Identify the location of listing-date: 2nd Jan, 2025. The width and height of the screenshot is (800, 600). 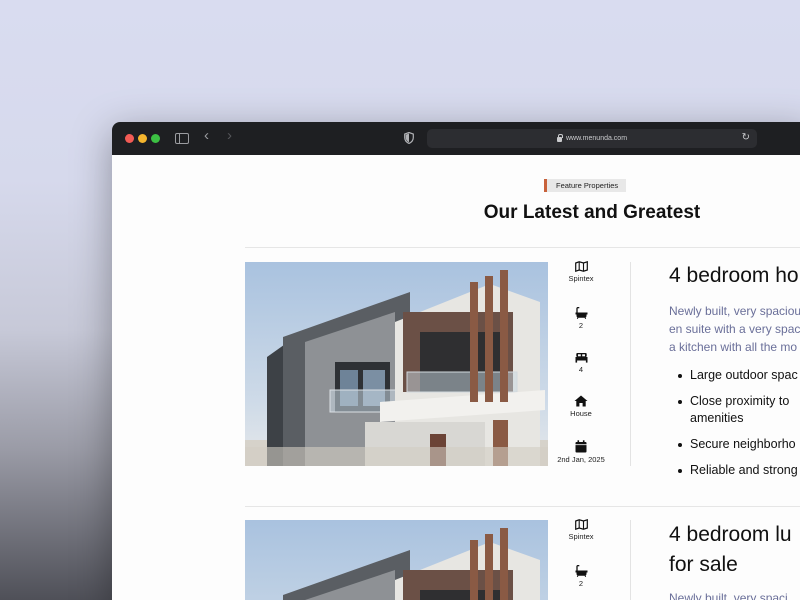
(581, 459).